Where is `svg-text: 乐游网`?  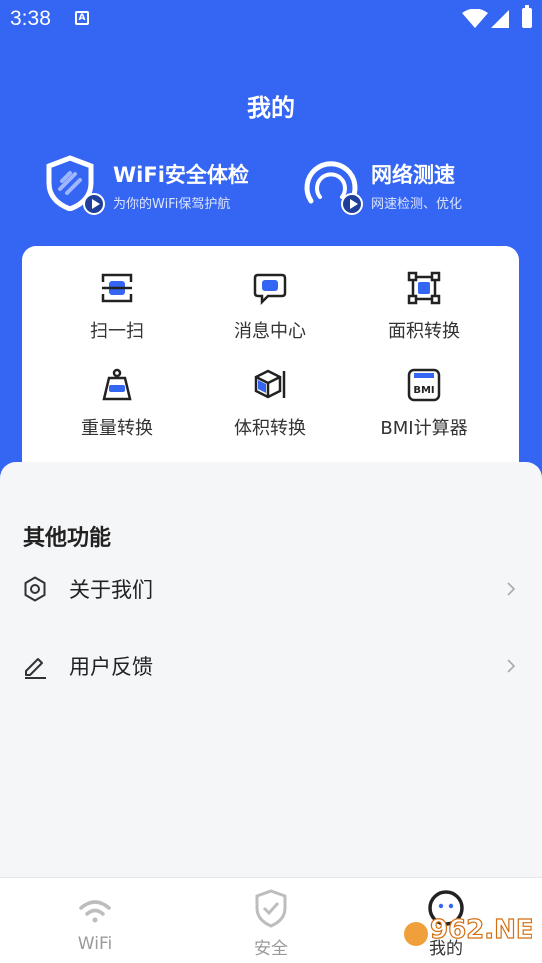
svg-text: 乐游网 is located at coordinates (491, 949).